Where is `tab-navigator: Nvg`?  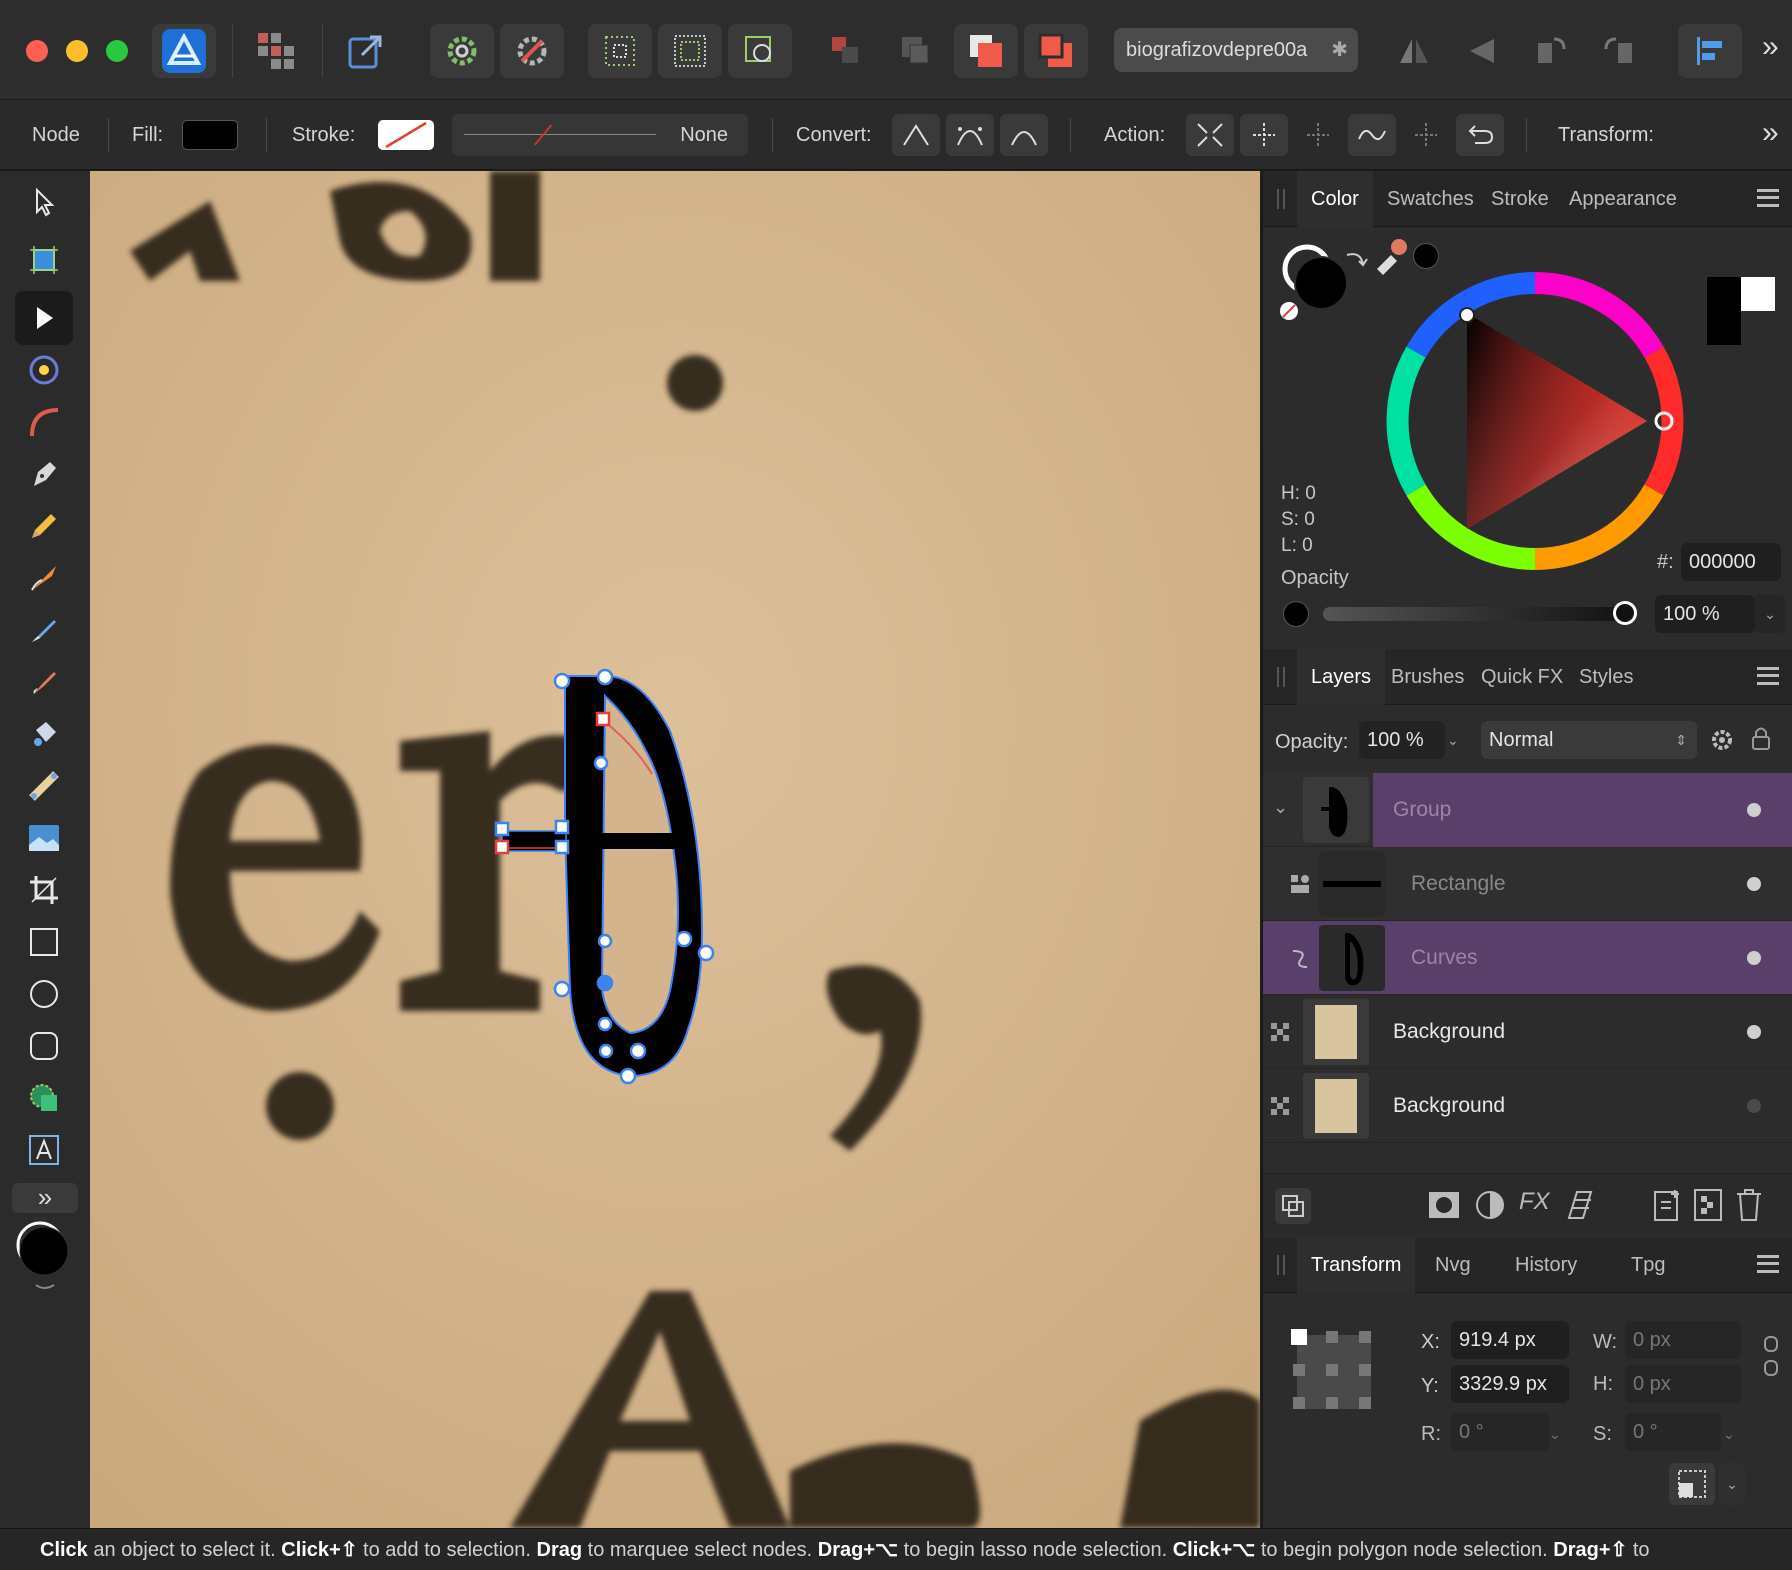 tab-navigator: Nvg is located at coordinates (1453, 1265).